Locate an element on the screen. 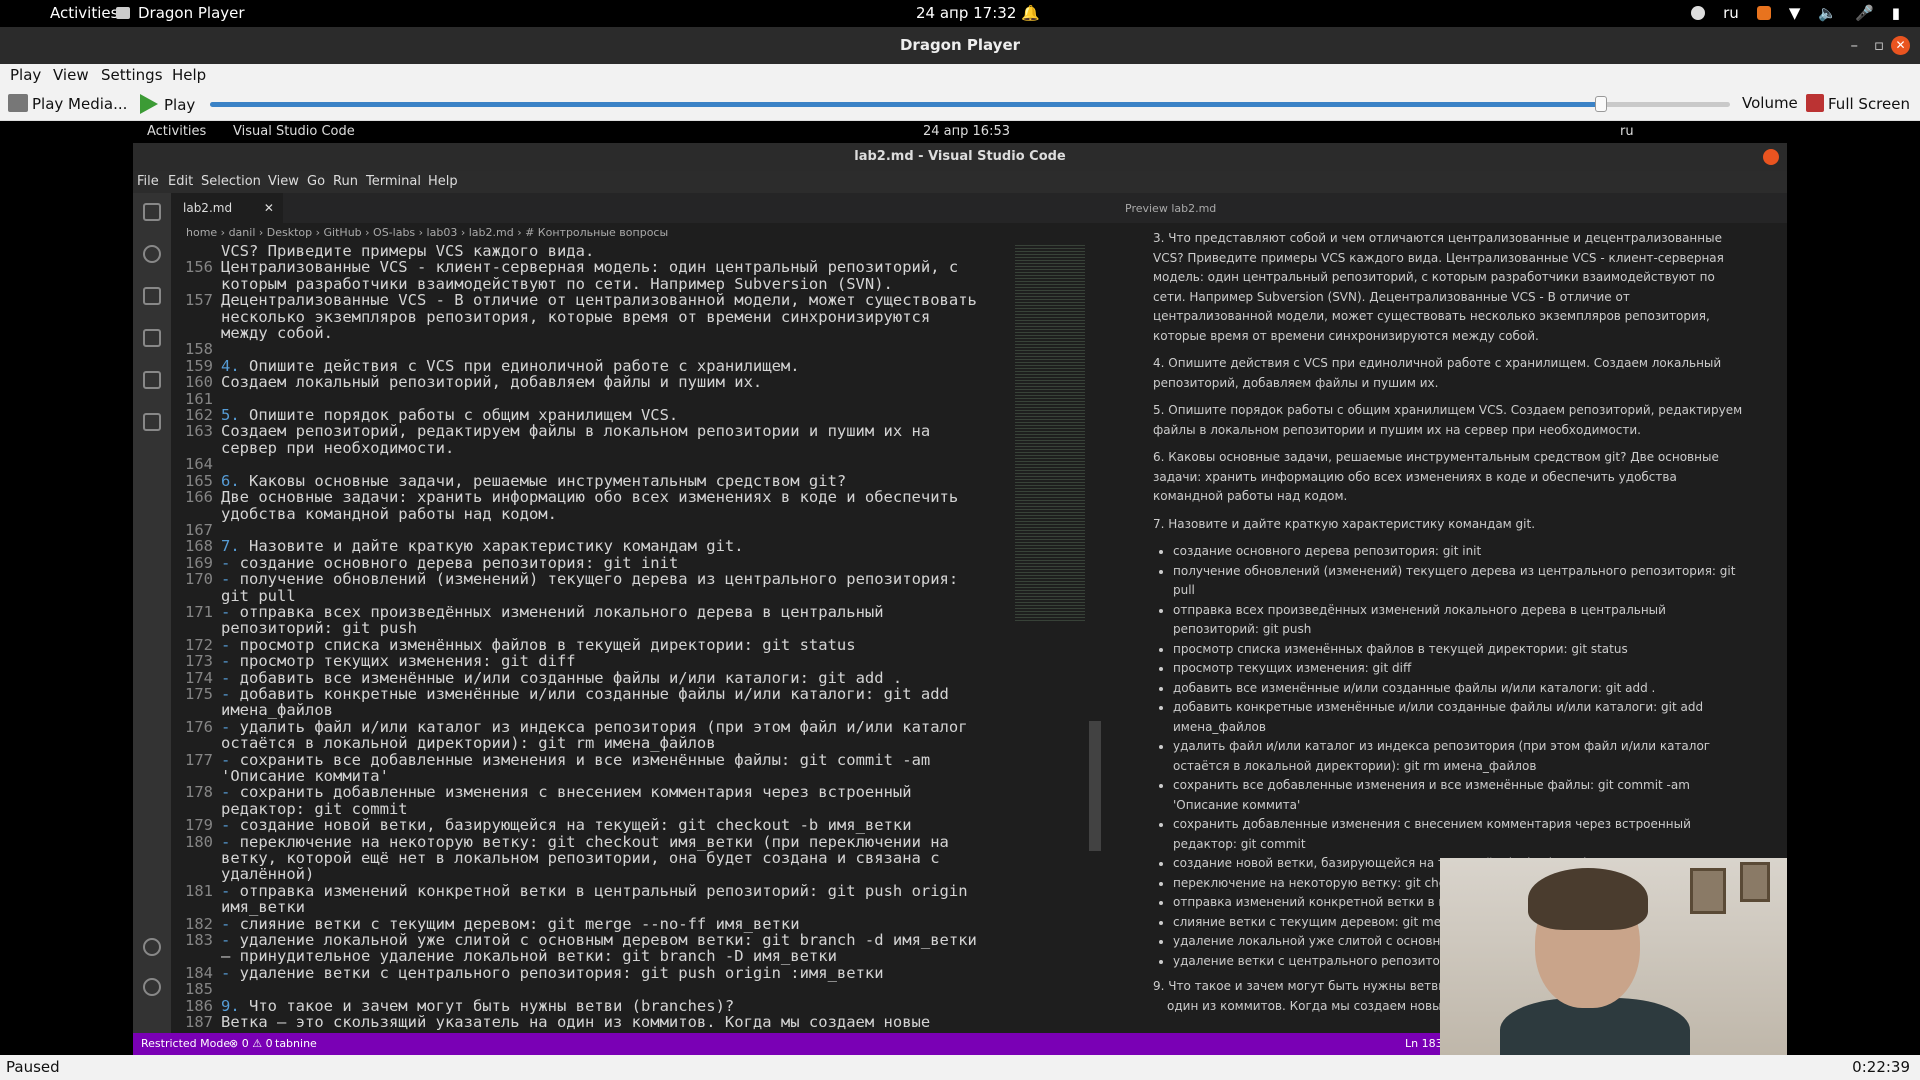 Image resolution: width=1920 pixels, height=1080 pixels. preview-num: 3. is located at coordinates (1159, 238).